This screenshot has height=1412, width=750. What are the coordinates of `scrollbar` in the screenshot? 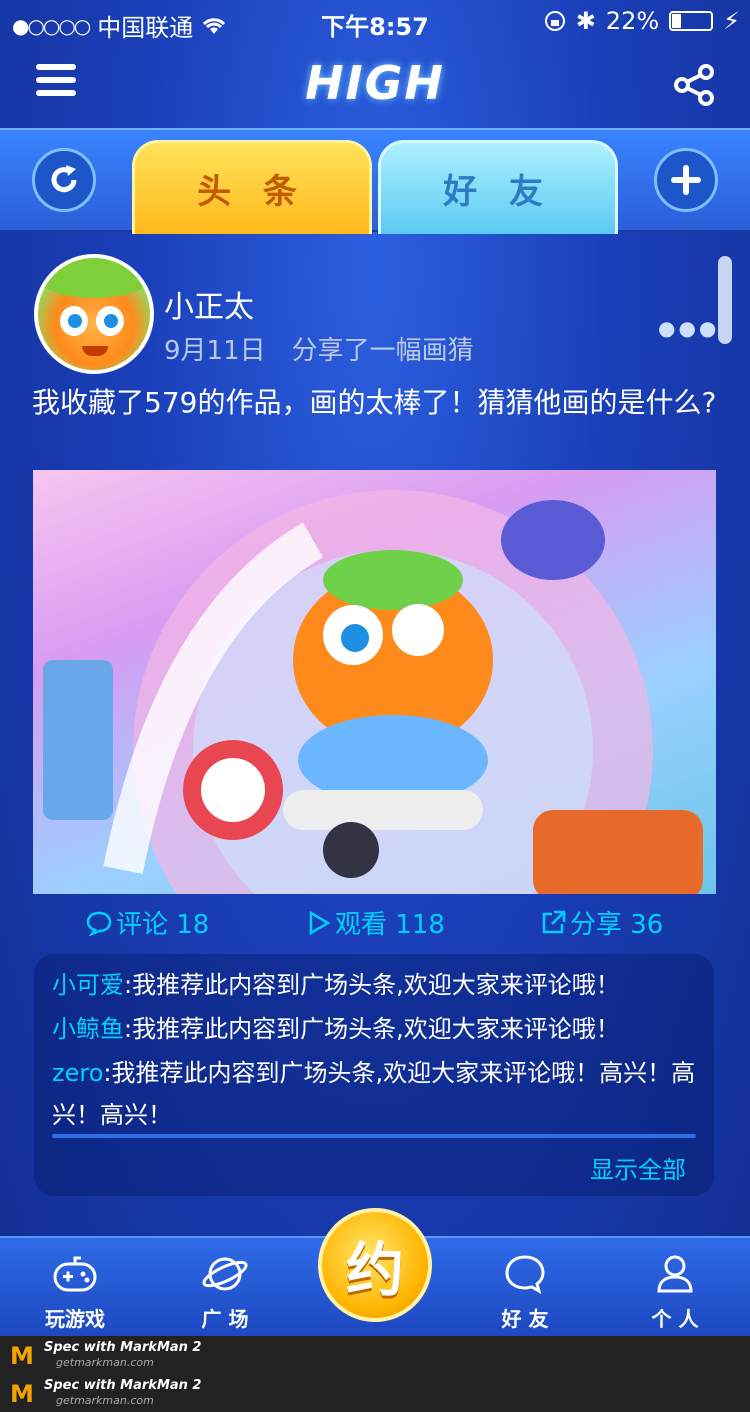 It's located at (725, 300).